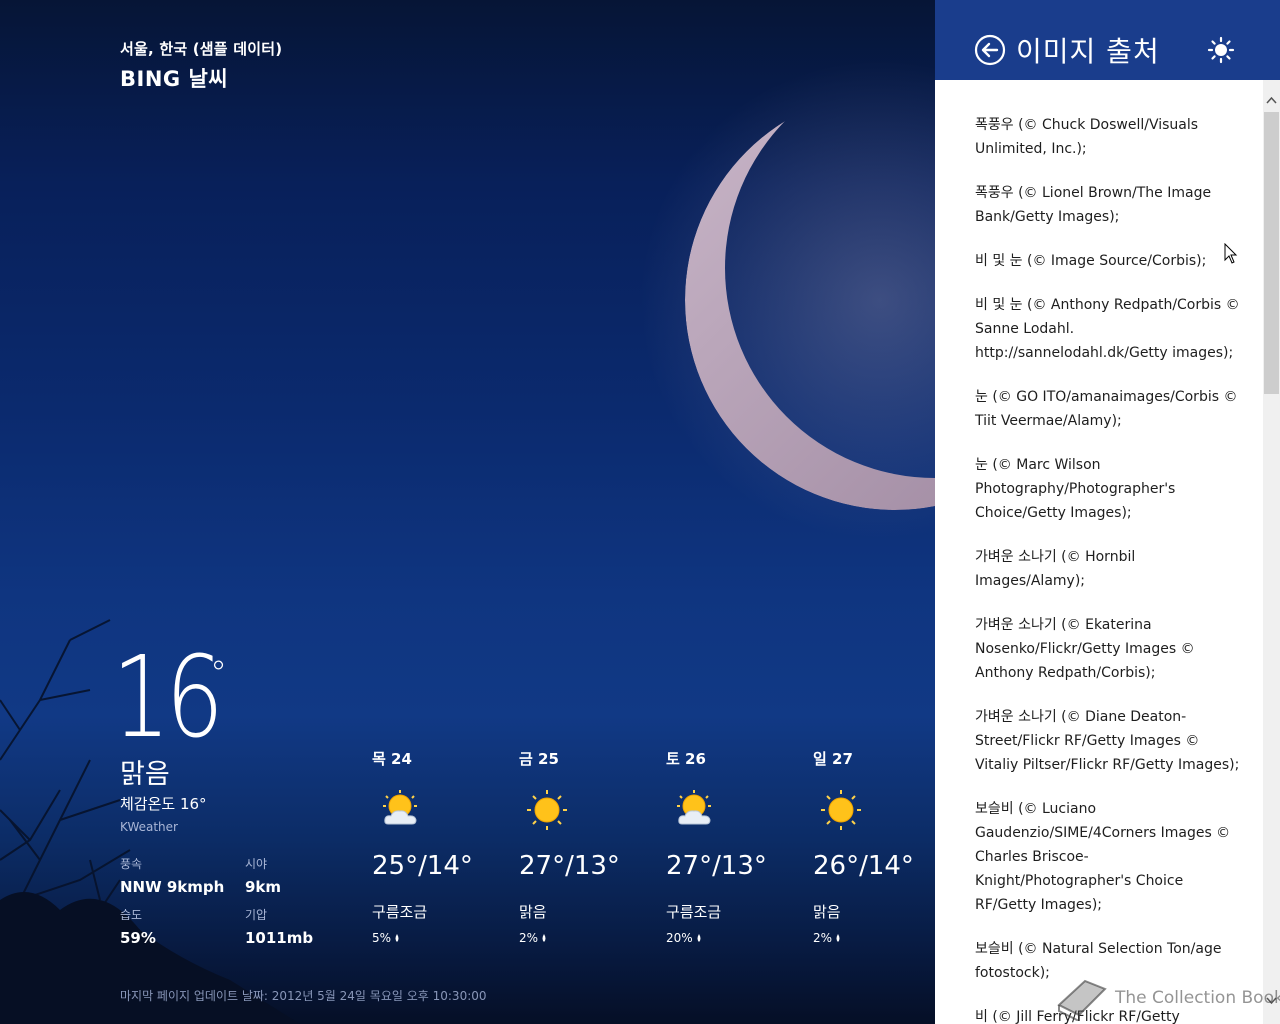 The height and width of the screenshot is (1024, 1280). I want to click on credit-item: 가벼운 소나기 (© Hornbil Images/Alamy);, so click(1055, 569).